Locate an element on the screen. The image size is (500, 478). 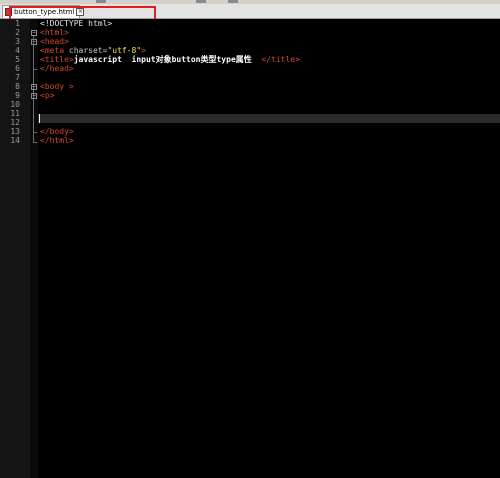
code-line-9: <p> is located at coordinates (47, 96).